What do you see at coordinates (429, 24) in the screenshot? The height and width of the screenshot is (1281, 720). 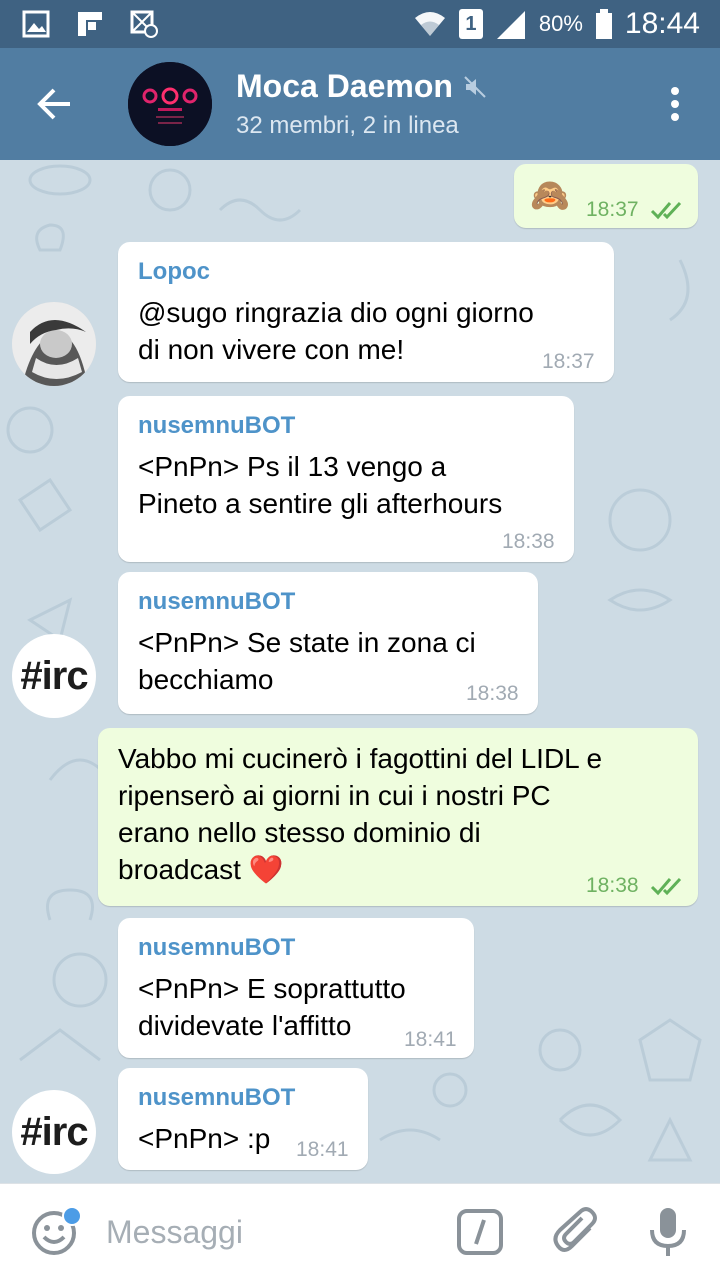 I see `wifi-icon` at bounding box center [429, 24].